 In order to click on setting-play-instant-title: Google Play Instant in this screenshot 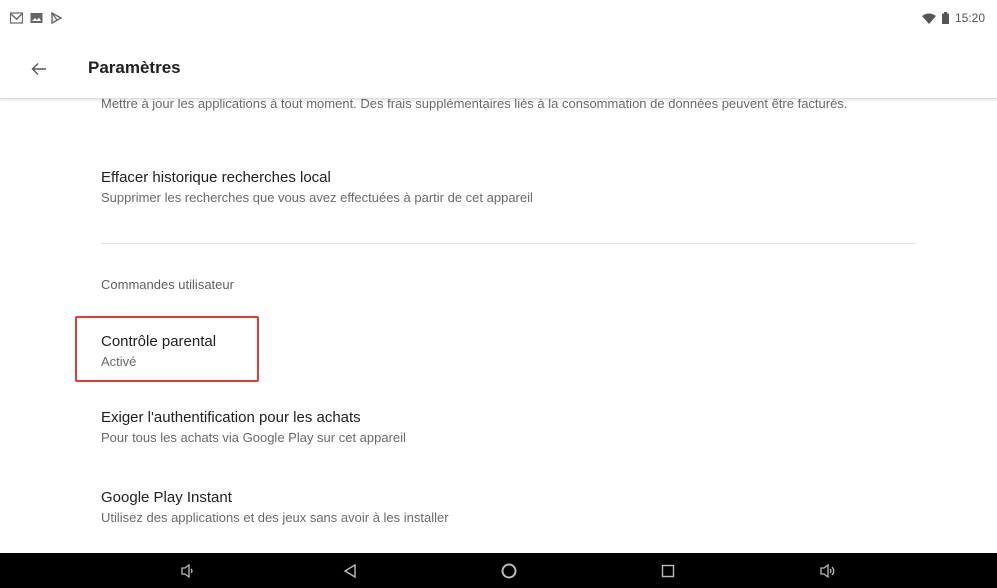, I will do `click(166, 497)`.